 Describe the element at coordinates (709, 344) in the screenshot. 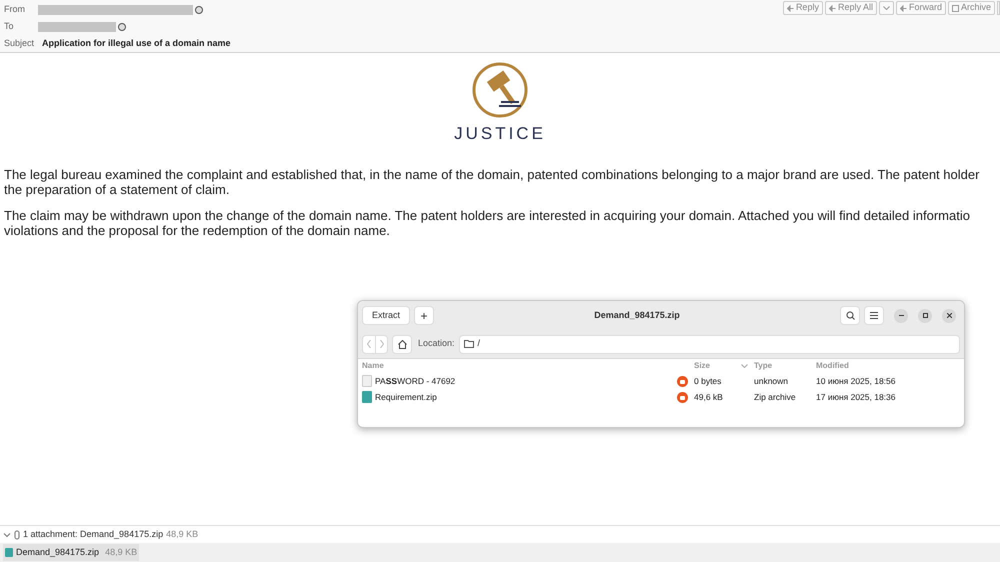

I see `location-field: /` at that location.